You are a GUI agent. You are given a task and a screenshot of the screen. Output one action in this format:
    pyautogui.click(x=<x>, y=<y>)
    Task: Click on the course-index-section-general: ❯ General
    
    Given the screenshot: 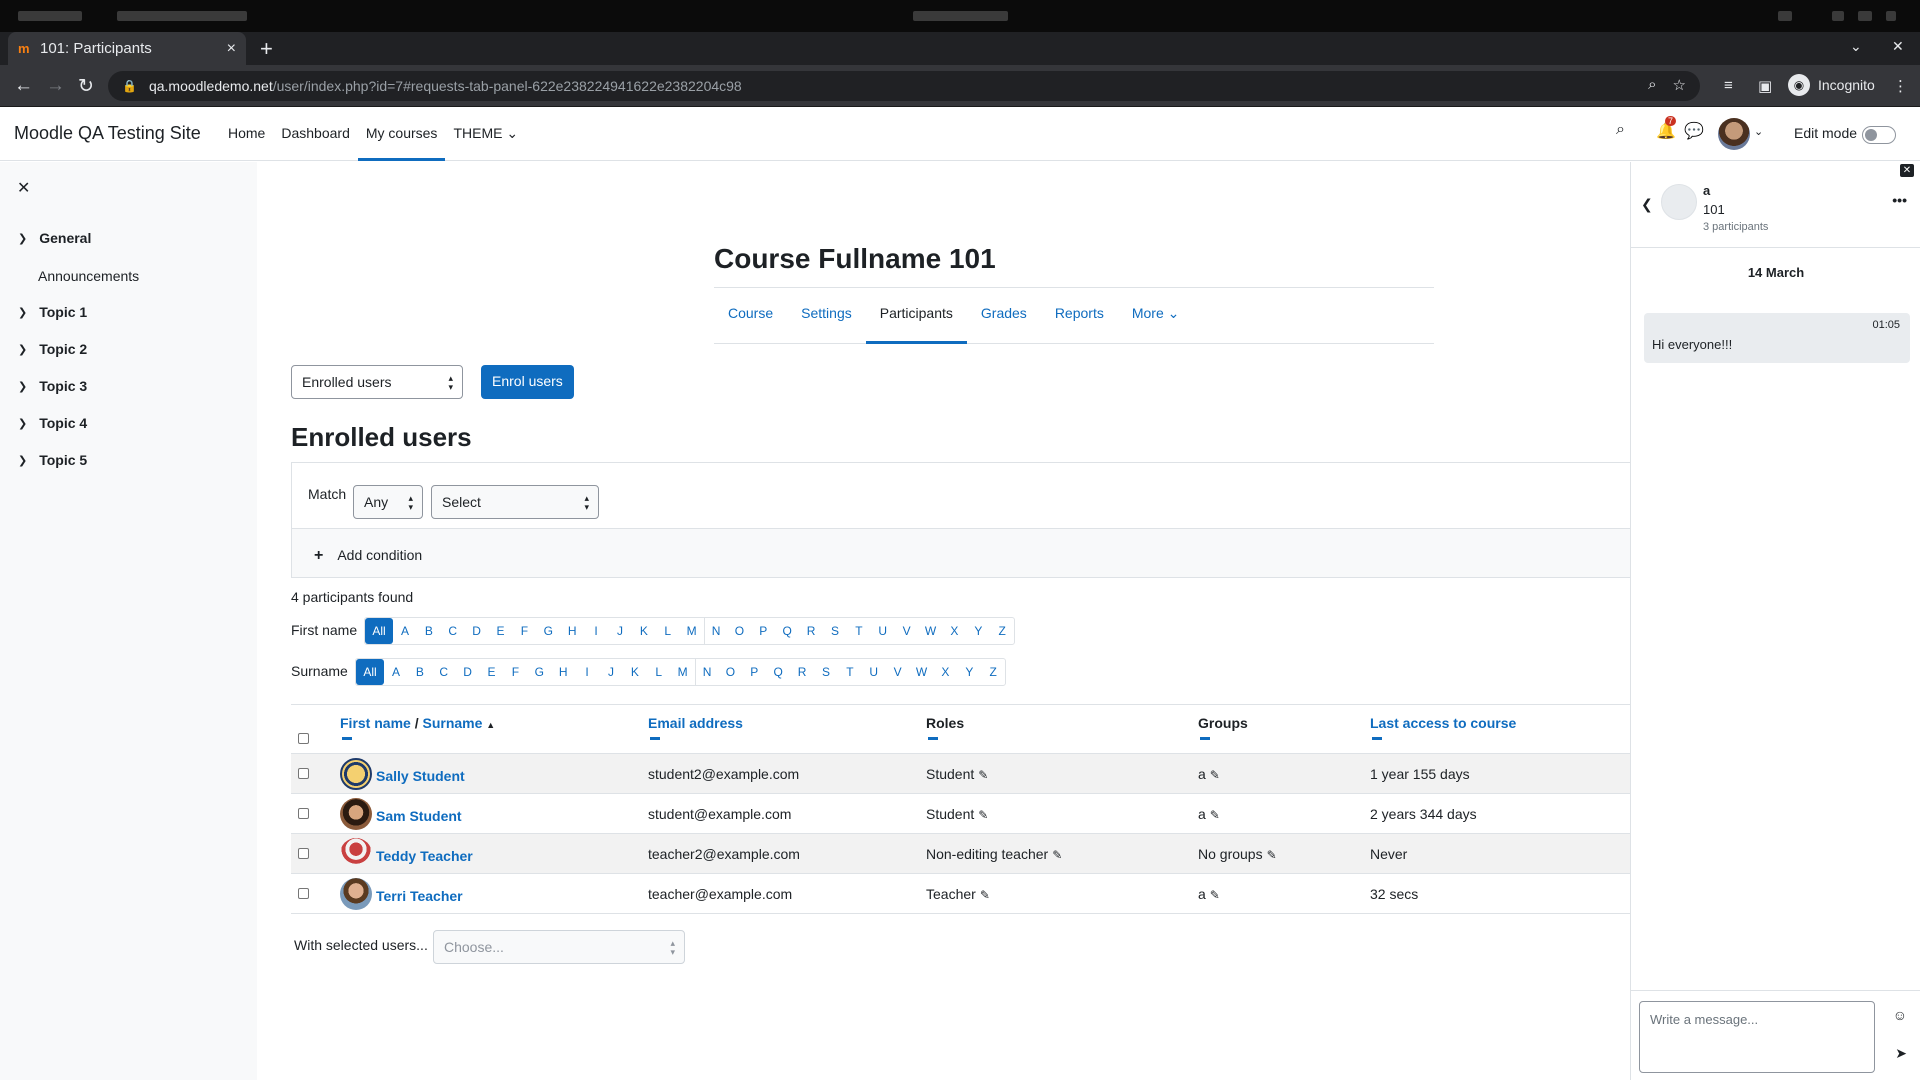 What is the action you would take?
    pyautogui.click(x=54, y=238)
    